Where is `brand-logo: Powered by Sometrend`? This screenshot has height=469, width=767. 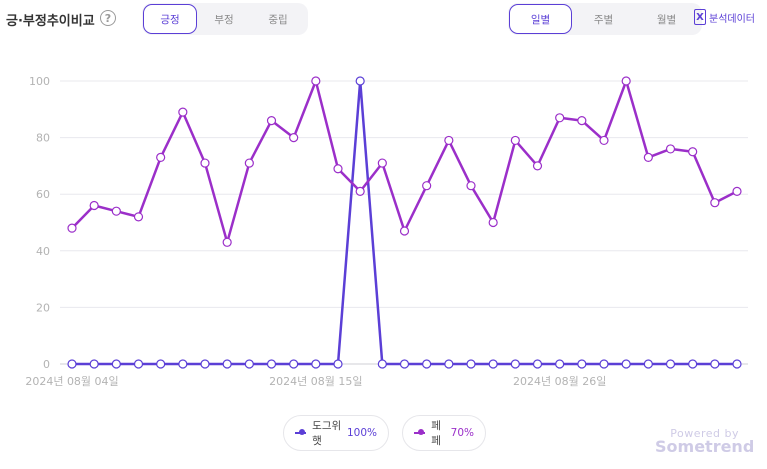
brand-logo: Powered by Sometrend is located at coordinates (704, 441).